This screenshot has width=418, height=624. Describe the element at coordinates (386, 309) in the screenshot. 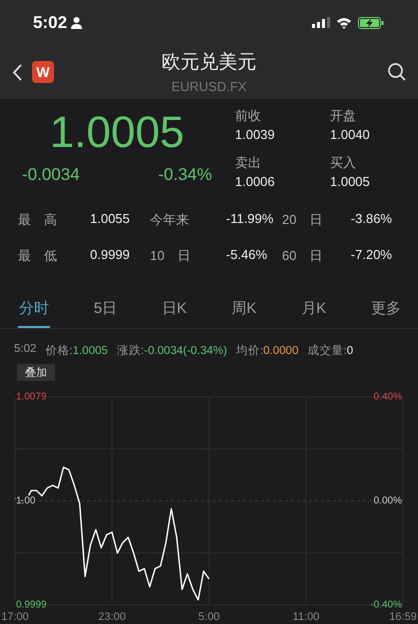

I see `chart-tab: 更多` at that location.